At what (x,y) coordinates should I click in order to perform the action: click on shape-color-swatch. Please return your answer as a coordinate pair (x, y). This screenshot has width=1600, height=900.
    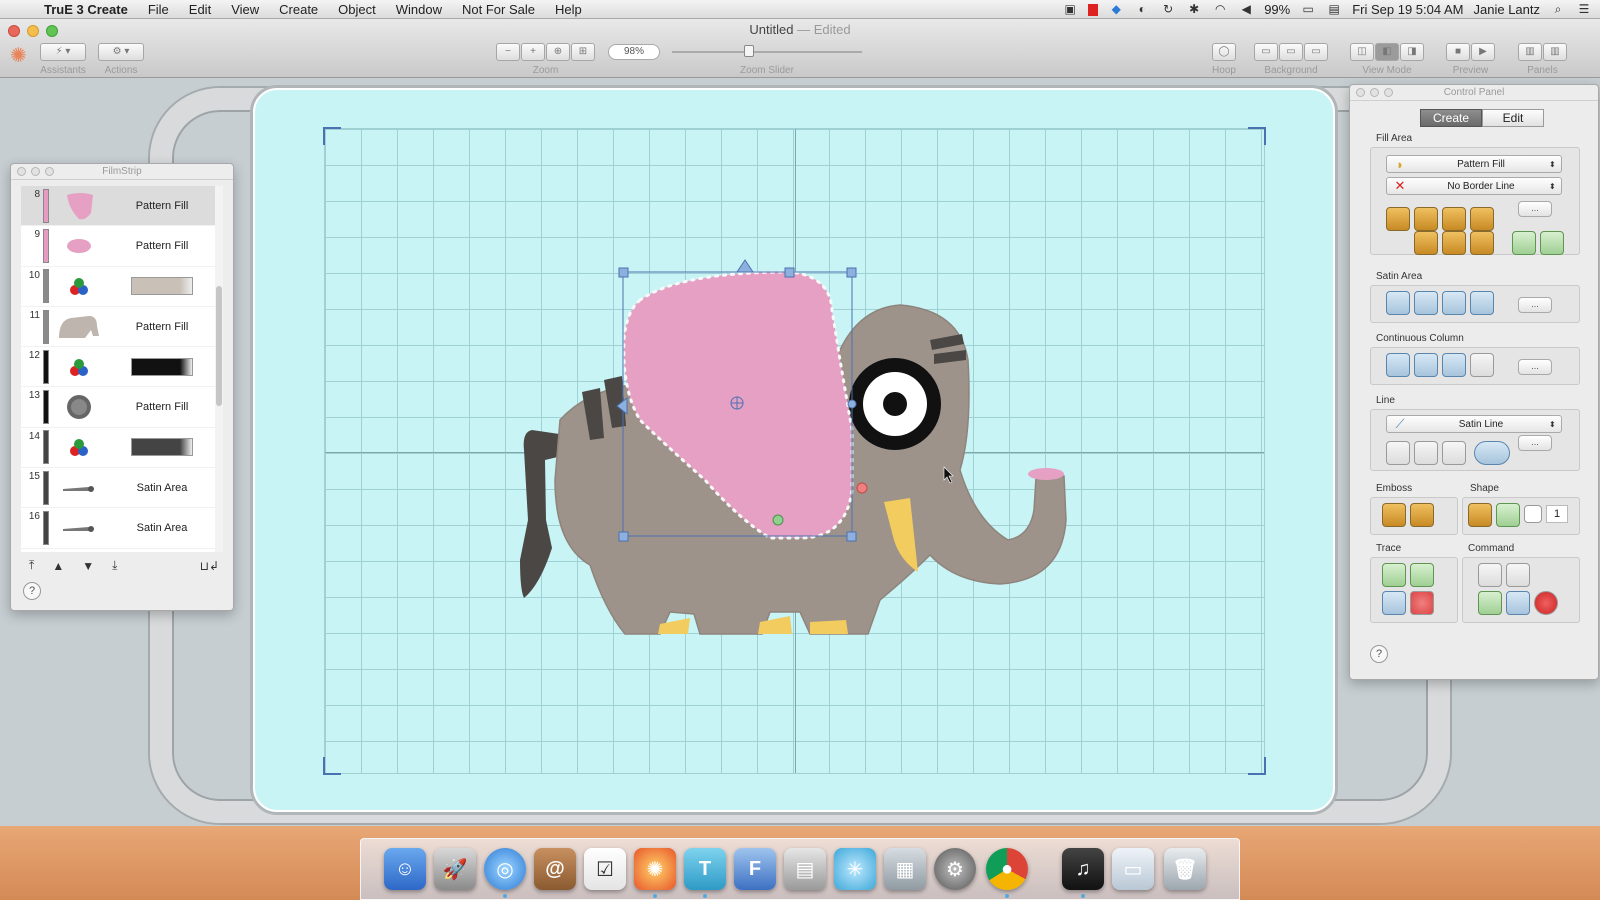
    Looking at the image, I should click on (1533, 514).